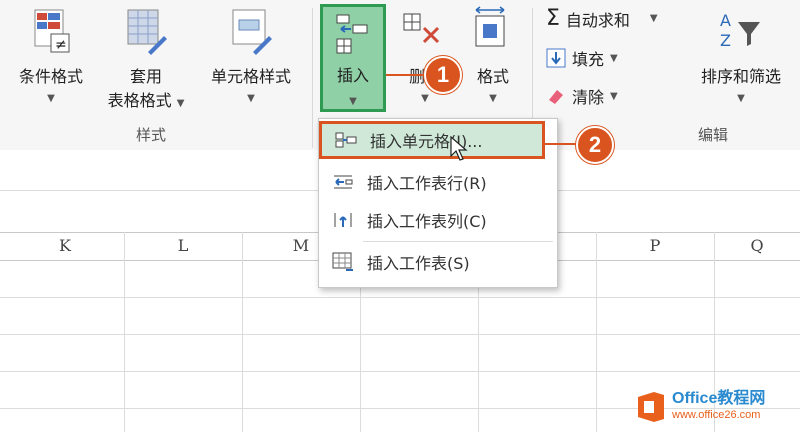 This screenshot has height=432, width=800. What do you see at coordinates (312, 78) in the screenshot?
I see `group-separator` at bounding box center [312, 78].